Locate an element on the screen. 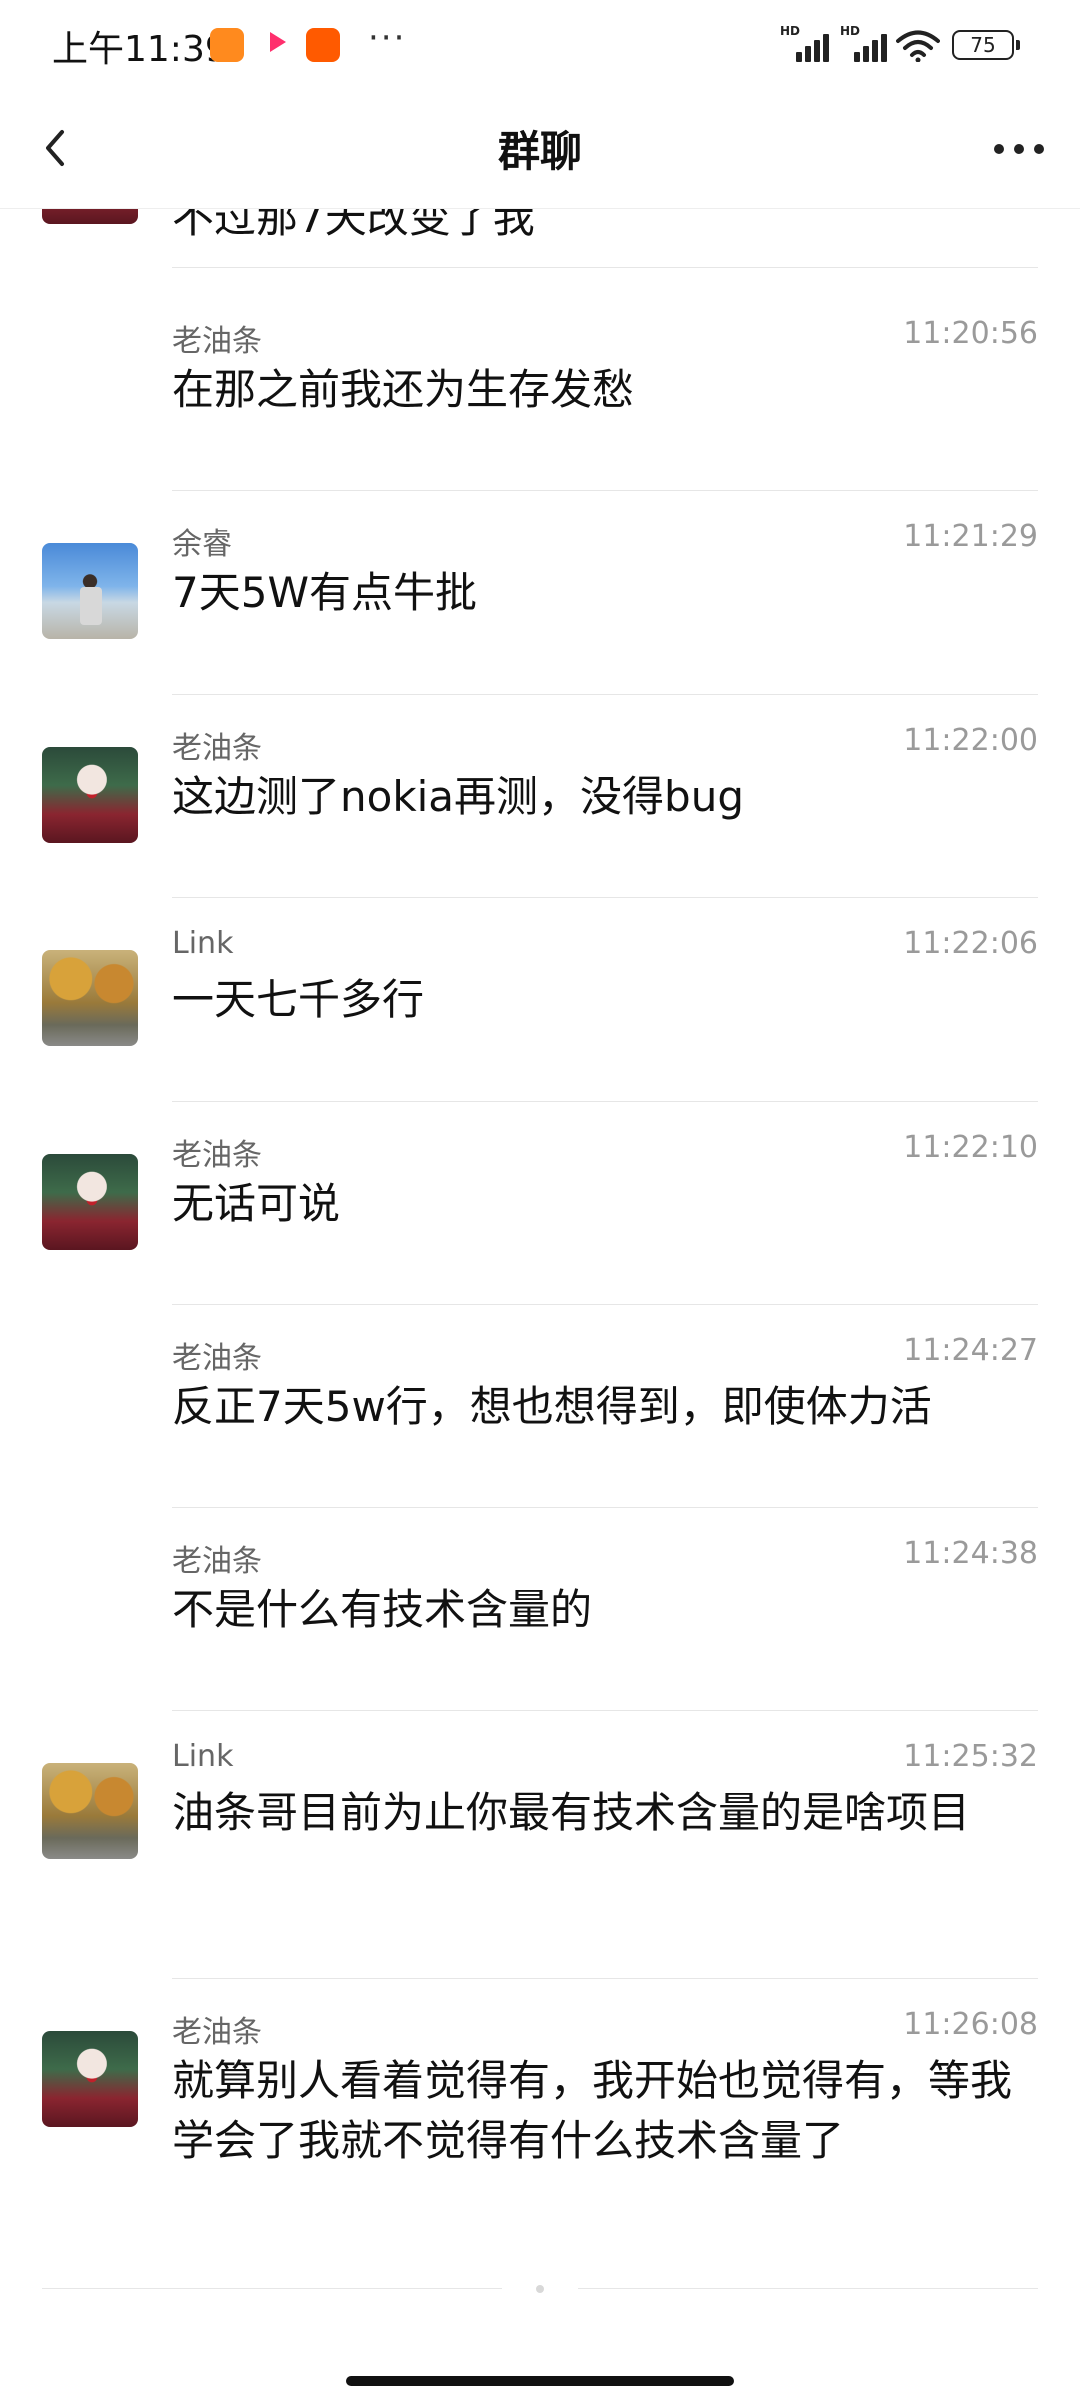 This screenshot has height=2400, width=1080. message-time: 11:24:38 is located at coordinates (970, 1553).